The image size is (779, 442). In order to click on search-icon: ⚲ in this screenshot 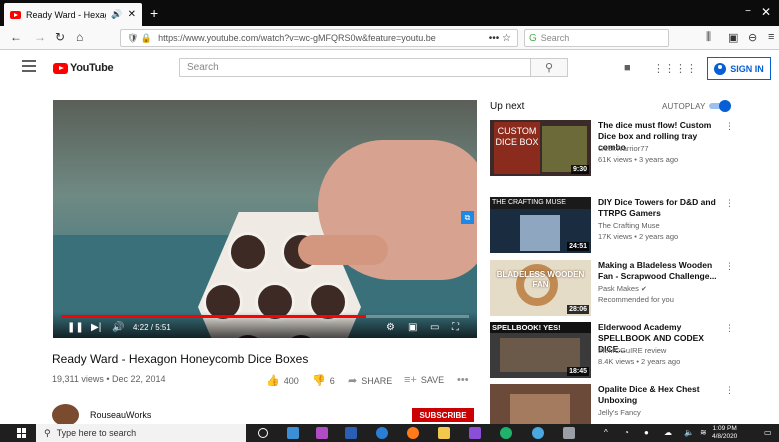, I will do `click(47, 432)`.